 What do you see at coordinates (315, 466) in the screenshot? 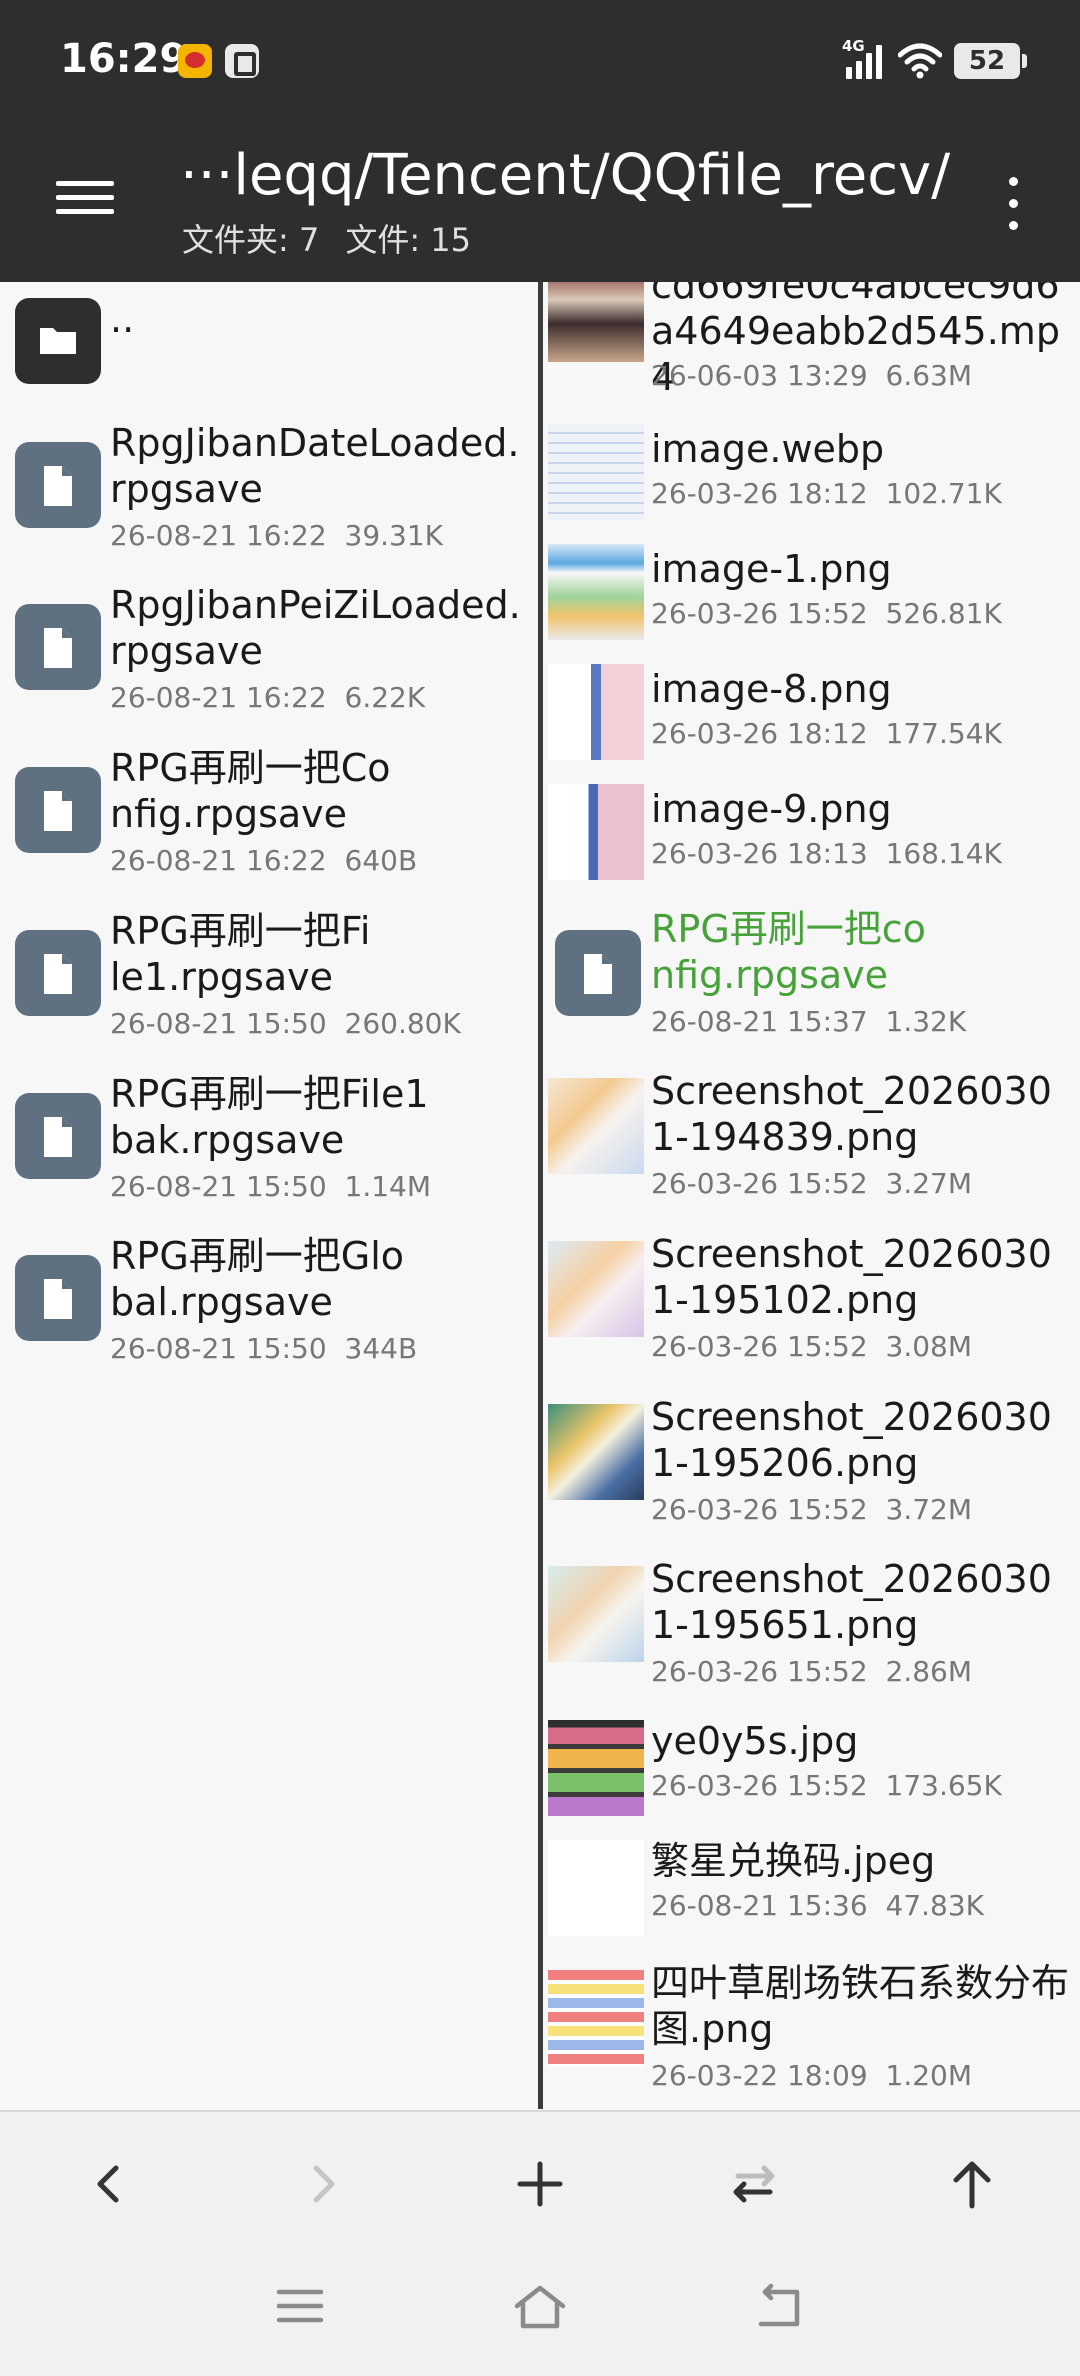
I see `file-name: RpgJibanDateLoaded.rpgsave` at bounding box center [315, 466].